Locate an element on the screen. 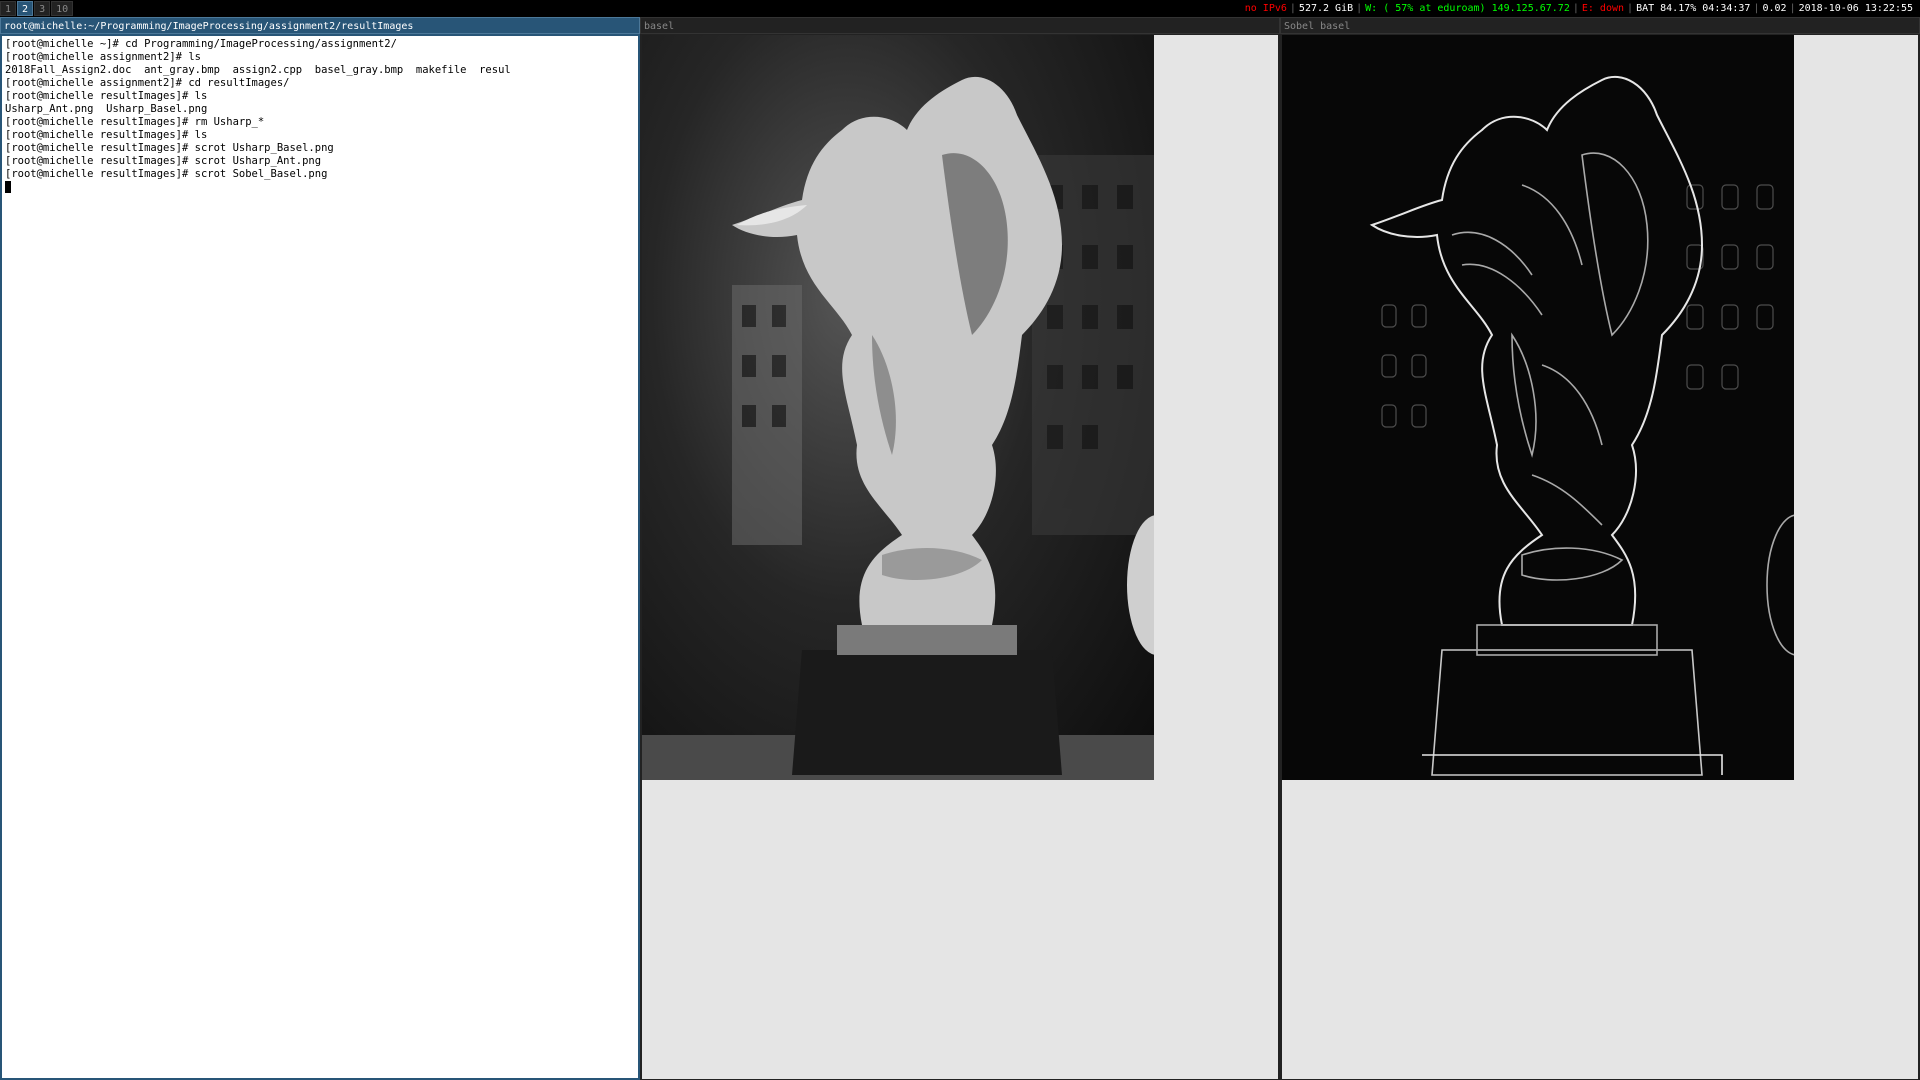 Image resolution: width=1920 pixels, height=1080 pixels. workspace-button-3: 3 is located at coordinates (42, 8).